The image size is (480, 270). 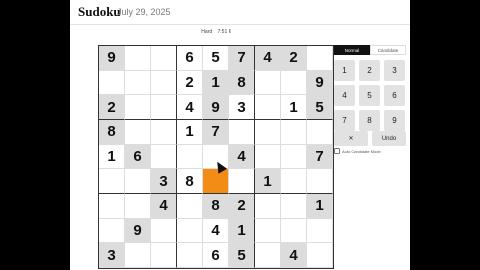 I want to click on key-3: 3, so click(x=394, y=70).